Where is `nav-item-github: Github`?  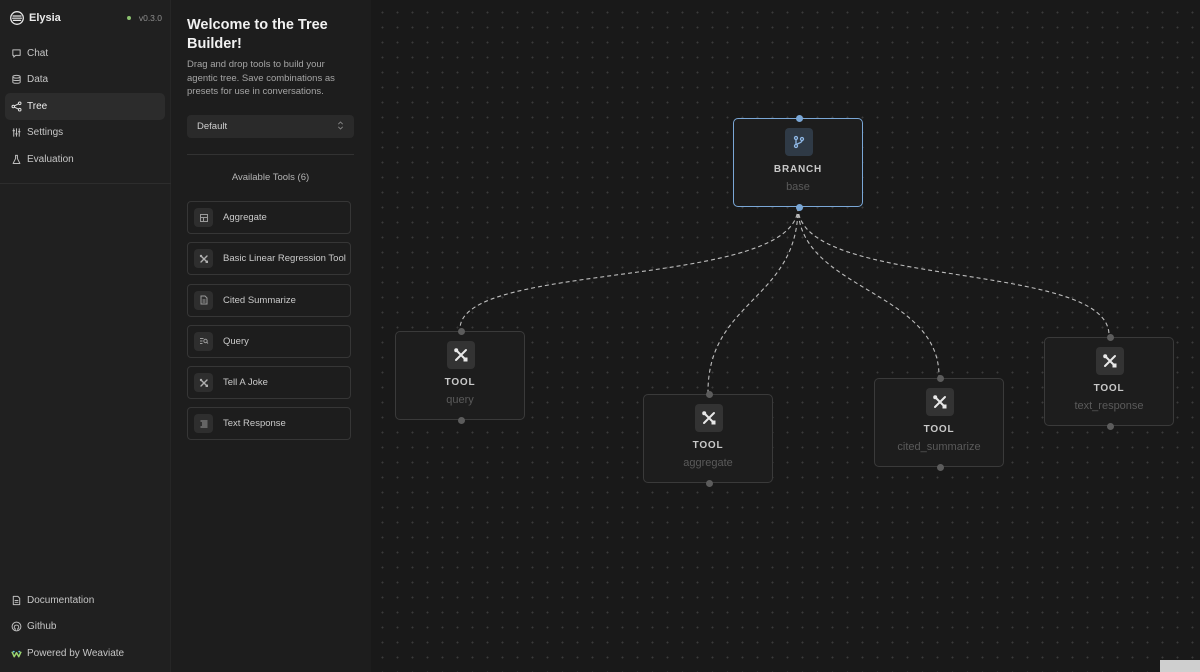 nav-item-github: Github is located at coordinates (85, 627).